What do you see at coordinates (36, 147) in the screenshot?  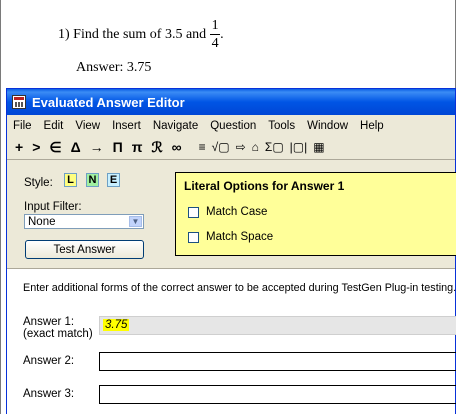 I see `greater-than-icon: >` at bounding box center [36, 147].